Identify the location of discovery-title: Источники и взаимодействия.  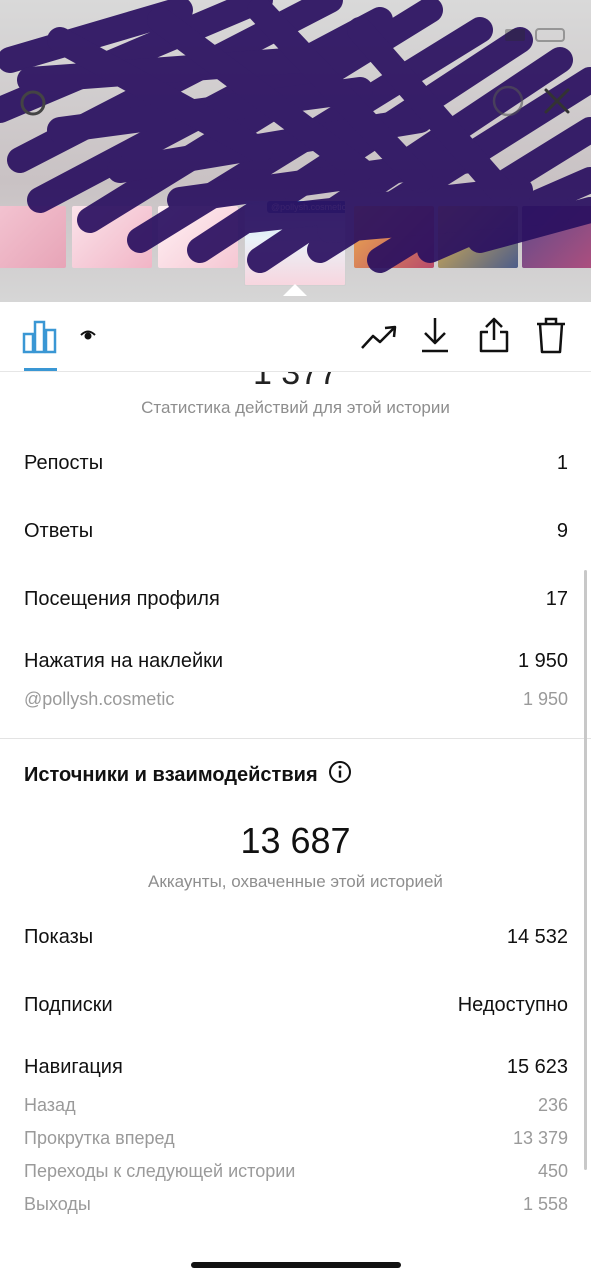
(188, 775).